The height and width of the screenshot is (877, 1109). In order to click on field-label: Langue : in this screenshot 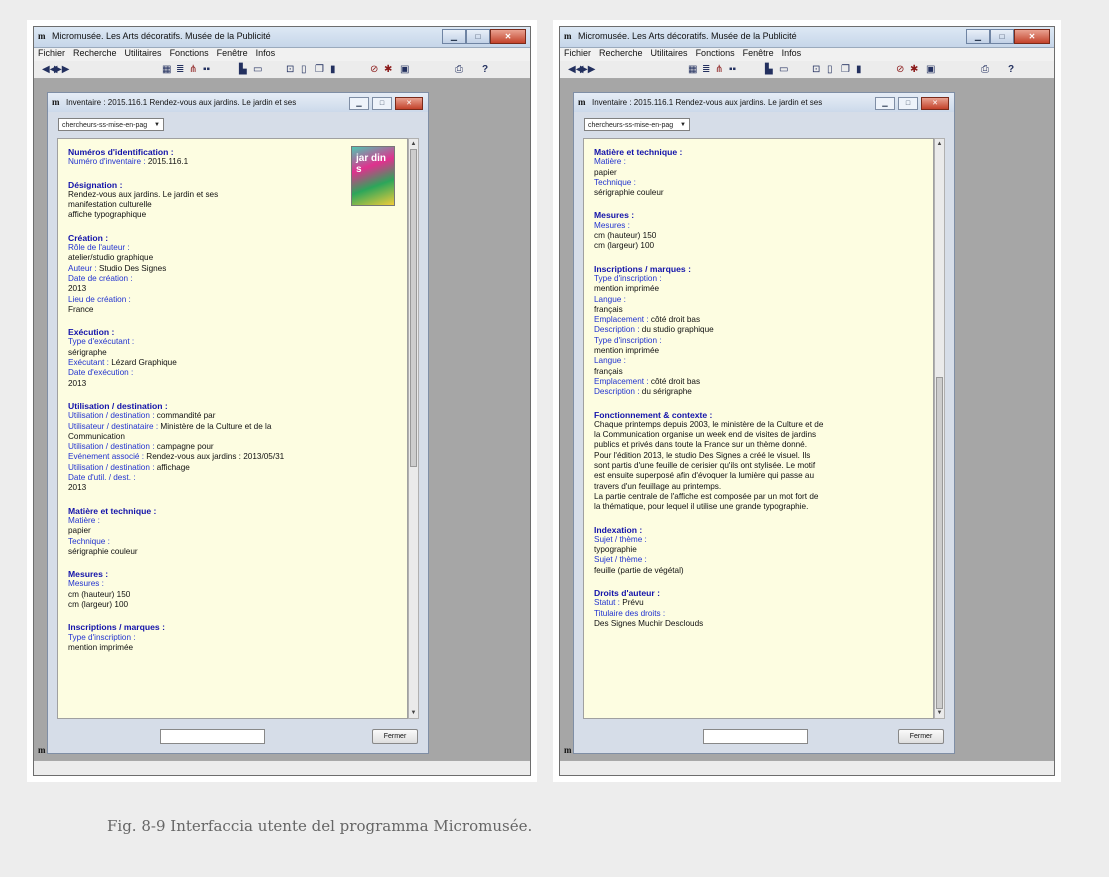, I will do `click(610, 361)`.